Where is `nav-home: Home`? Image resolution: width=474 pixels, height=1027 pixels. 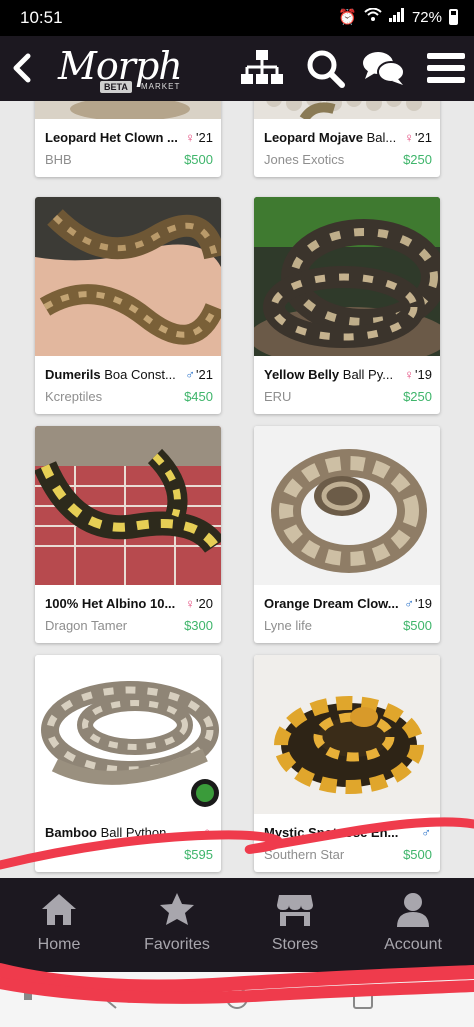 nav-home: Home is located at coordinates (59, 925).